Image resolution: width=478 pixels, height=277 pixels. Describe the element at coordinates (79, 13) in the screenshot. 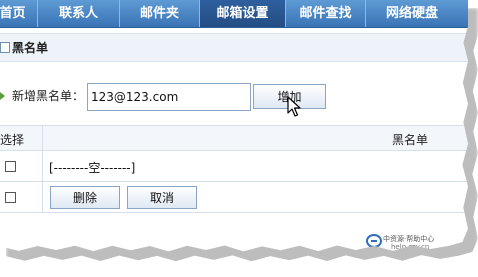

I see `tab-contacts: 联系人` at that location.